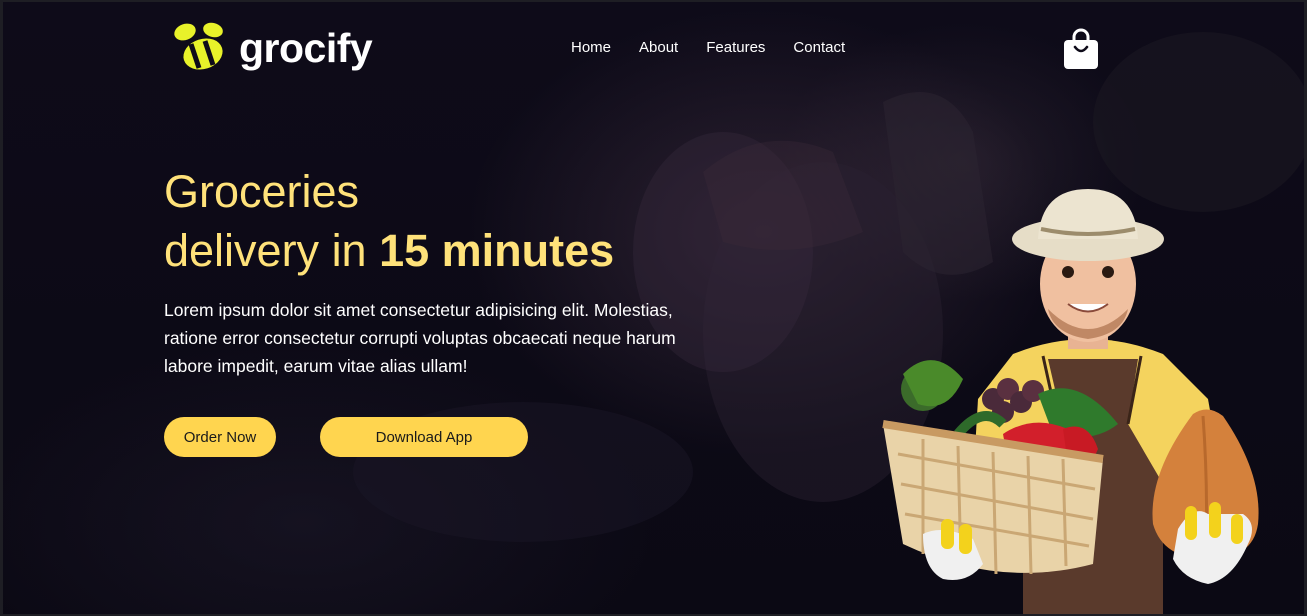 This screenshot has width=1307, height=616. I want to click on shopping-bag-icon, so click(1081, 48).